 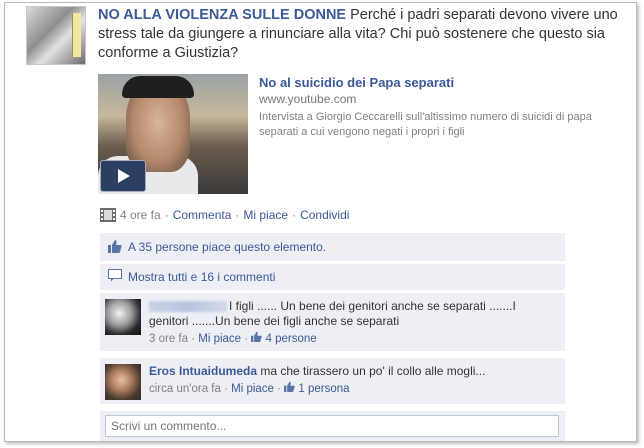 What do you see at coordinates (332, 277) in the screenshot?
I see `show-all-comments: Mostra tutti e 16 i commenti` at bounding box center [332, 277].